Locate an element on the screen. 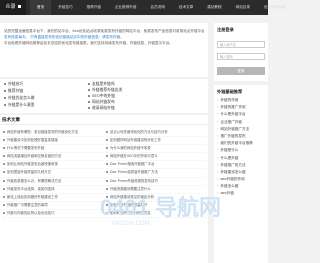  sidebar-link: 我们的外链平台推荐 is located at coordinates (234, 143).